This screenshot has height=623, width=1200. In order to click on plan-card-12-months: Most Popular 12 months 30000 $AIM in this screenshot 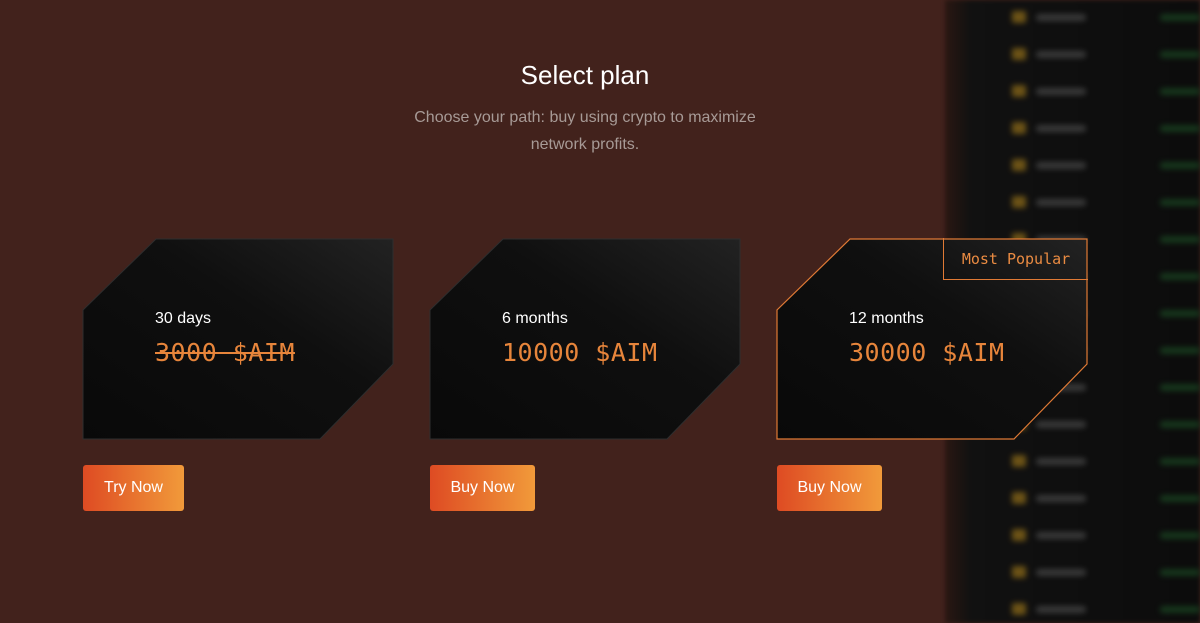, I will do `click(932, 339)`.